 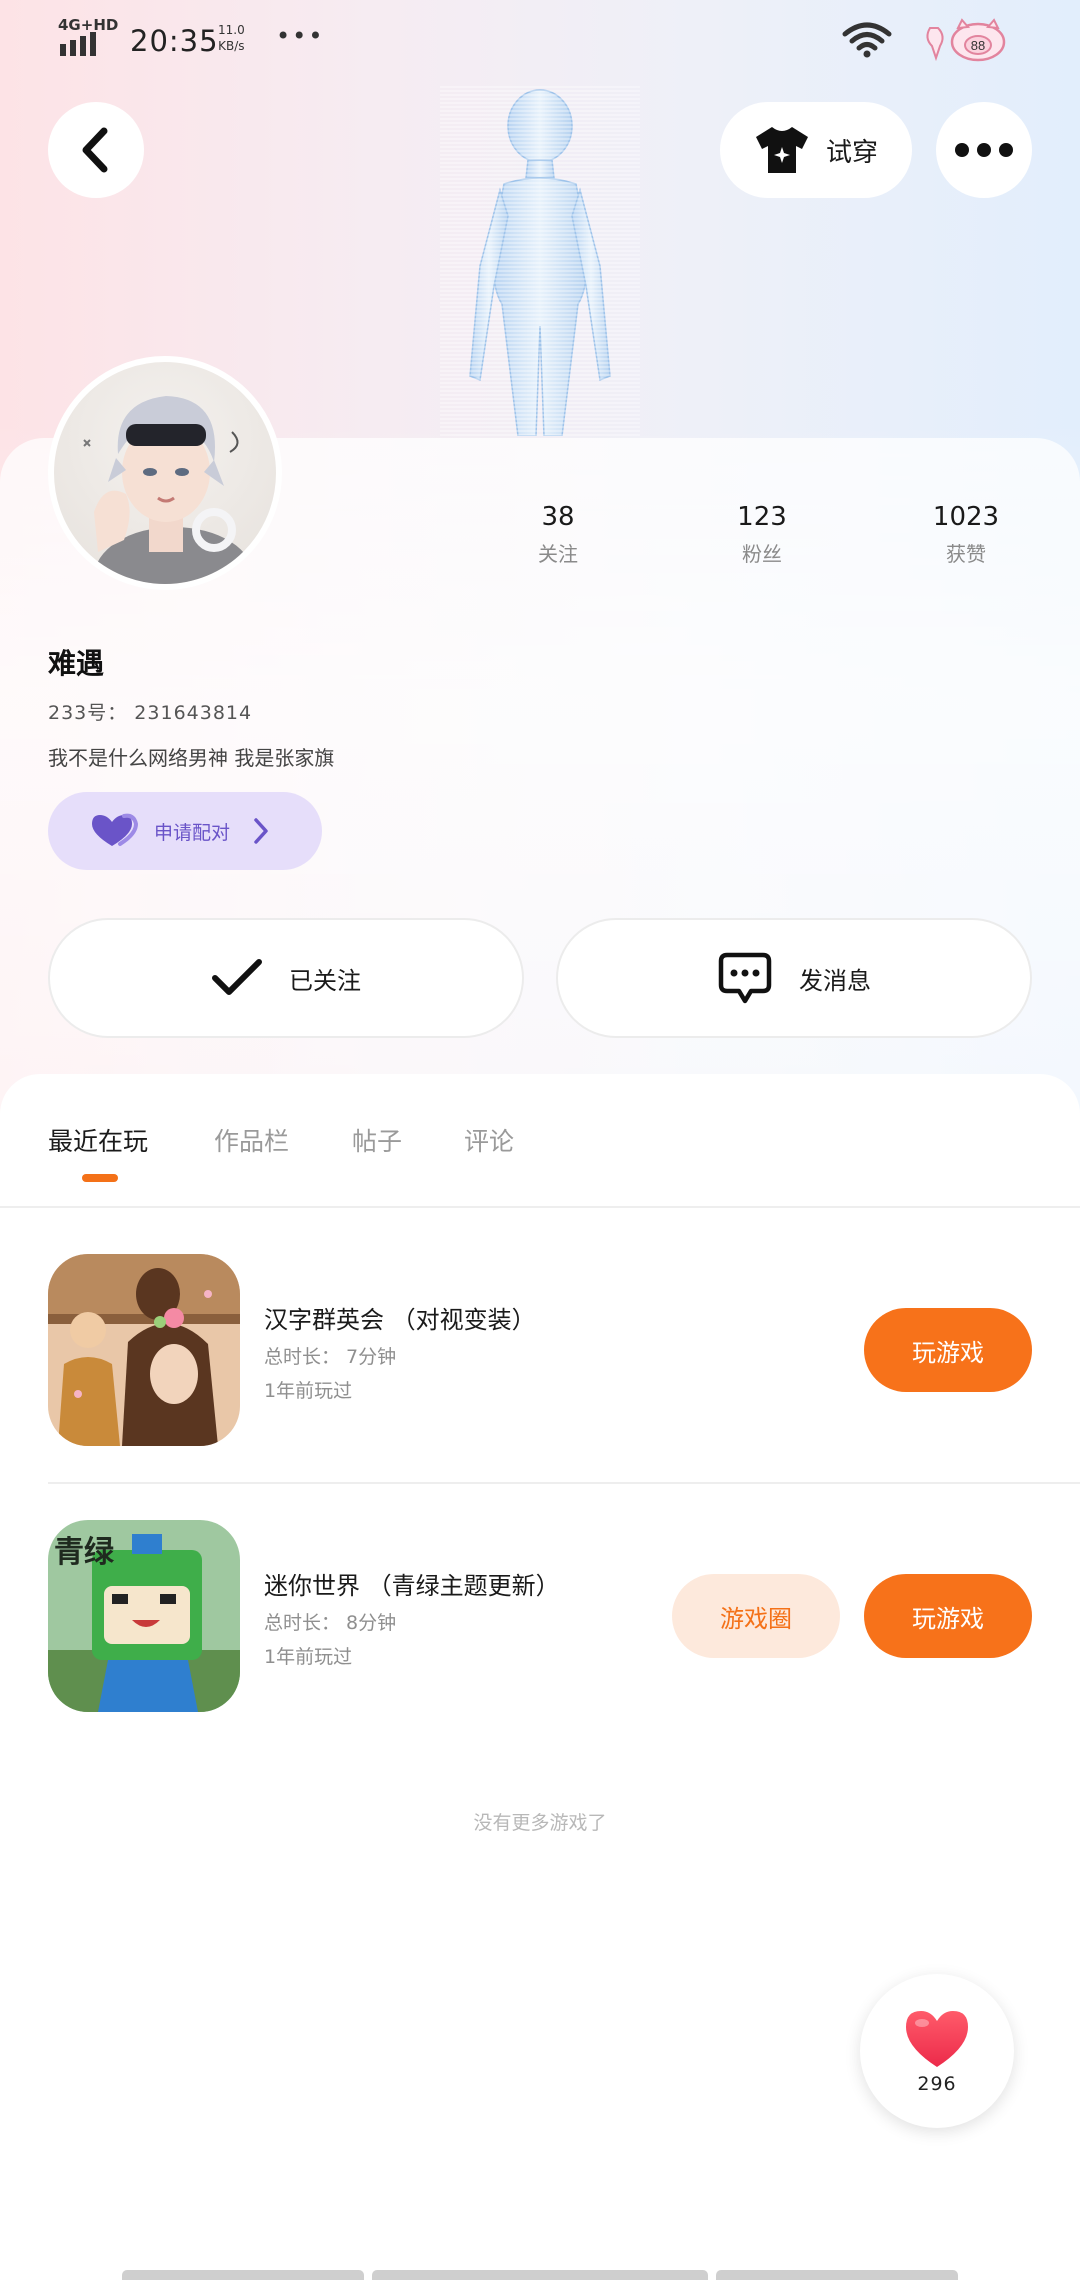 I want to click on game-icon: 青绿, so click(x=144, y=1616).